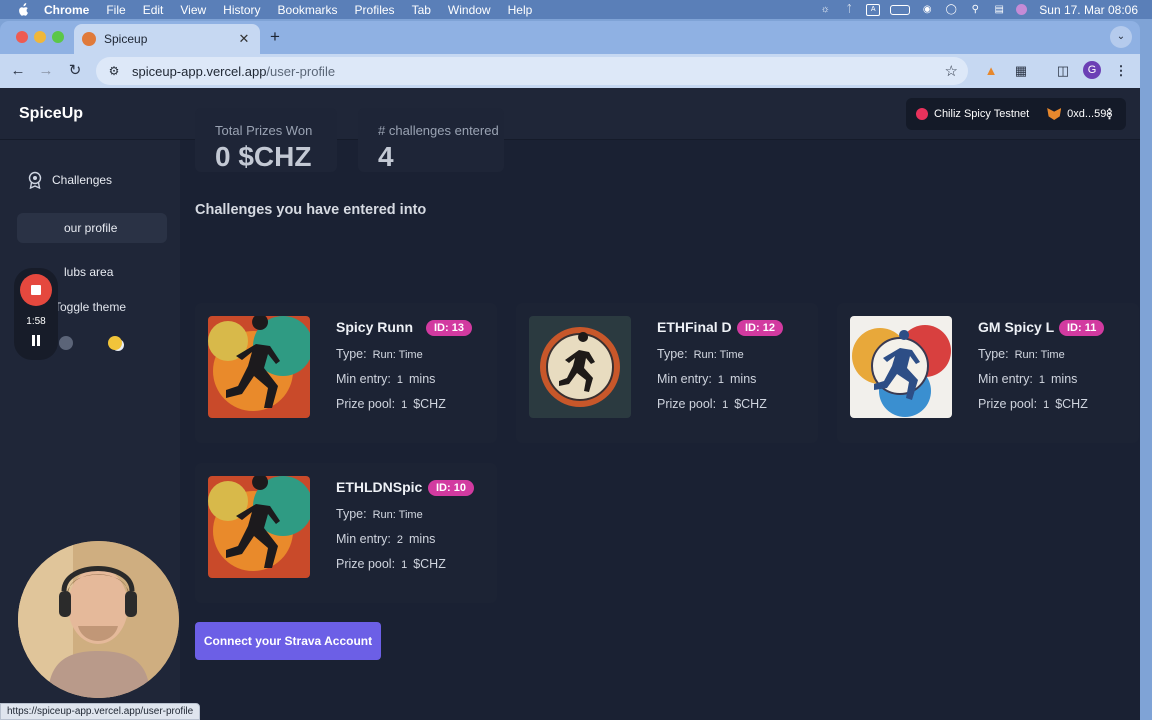 The image size is (1152, 720). I want to click on dark-theme-icon, so click(66, 343).